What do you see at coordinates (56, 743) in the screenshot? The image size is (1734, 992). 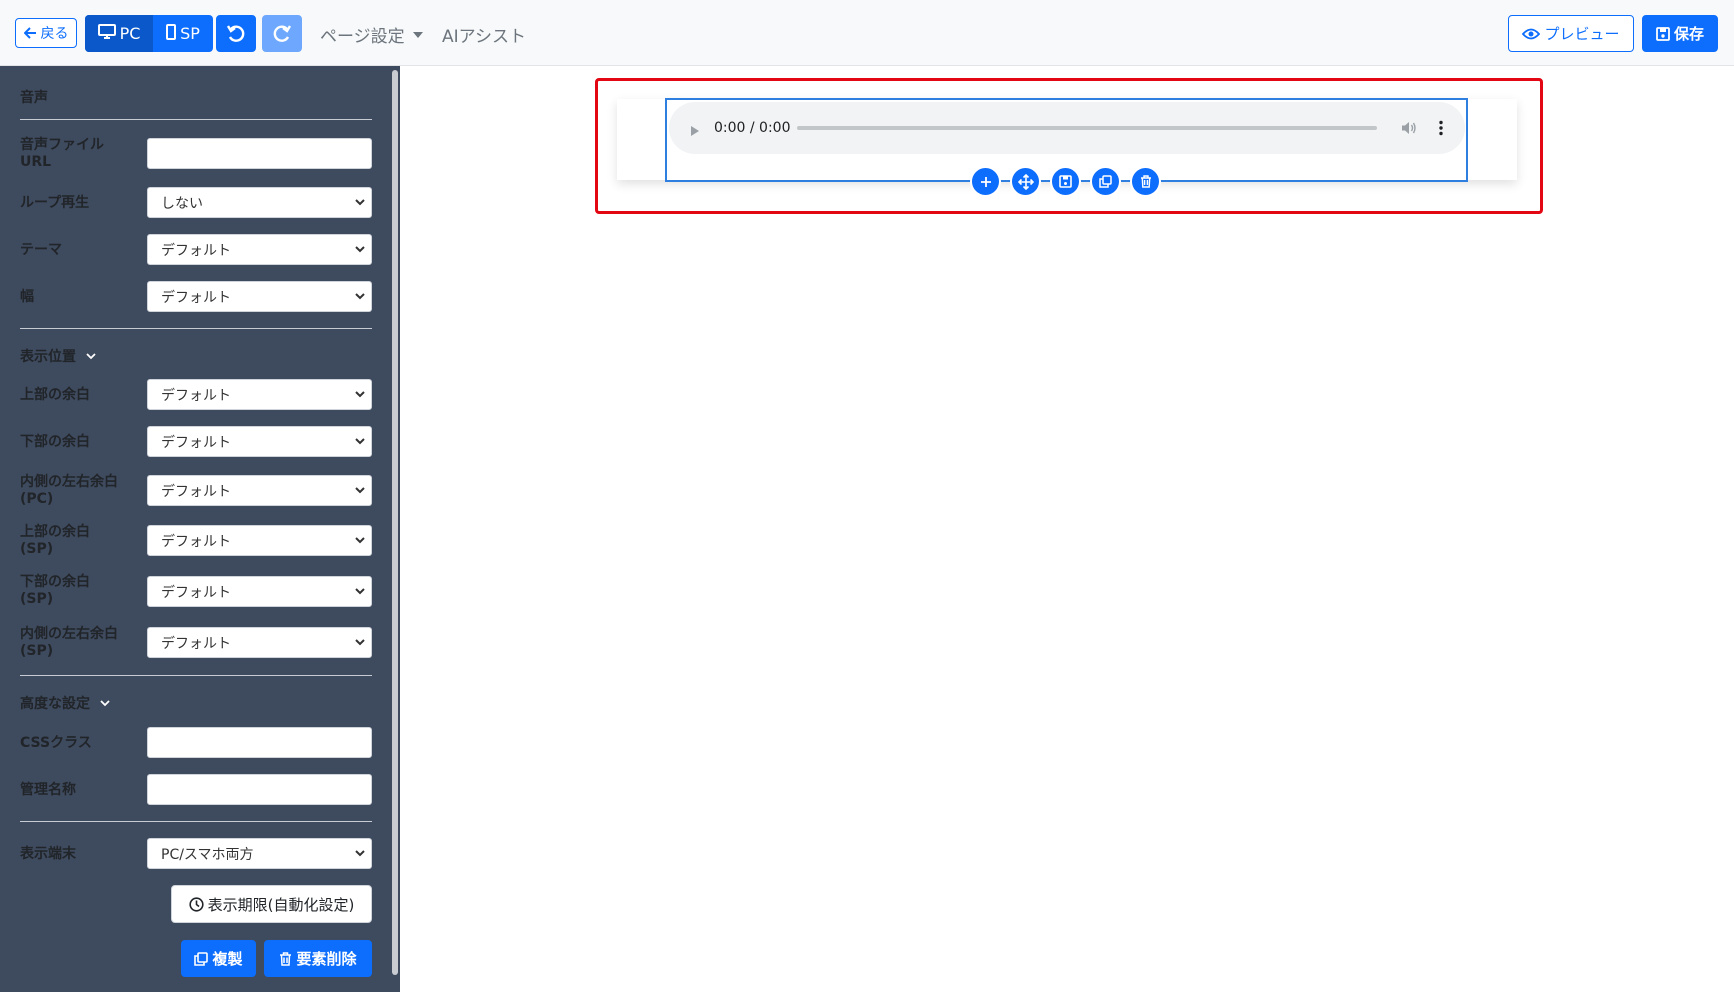 I see `css-class-label: CSSクラス` at bounding box center [56, 743].